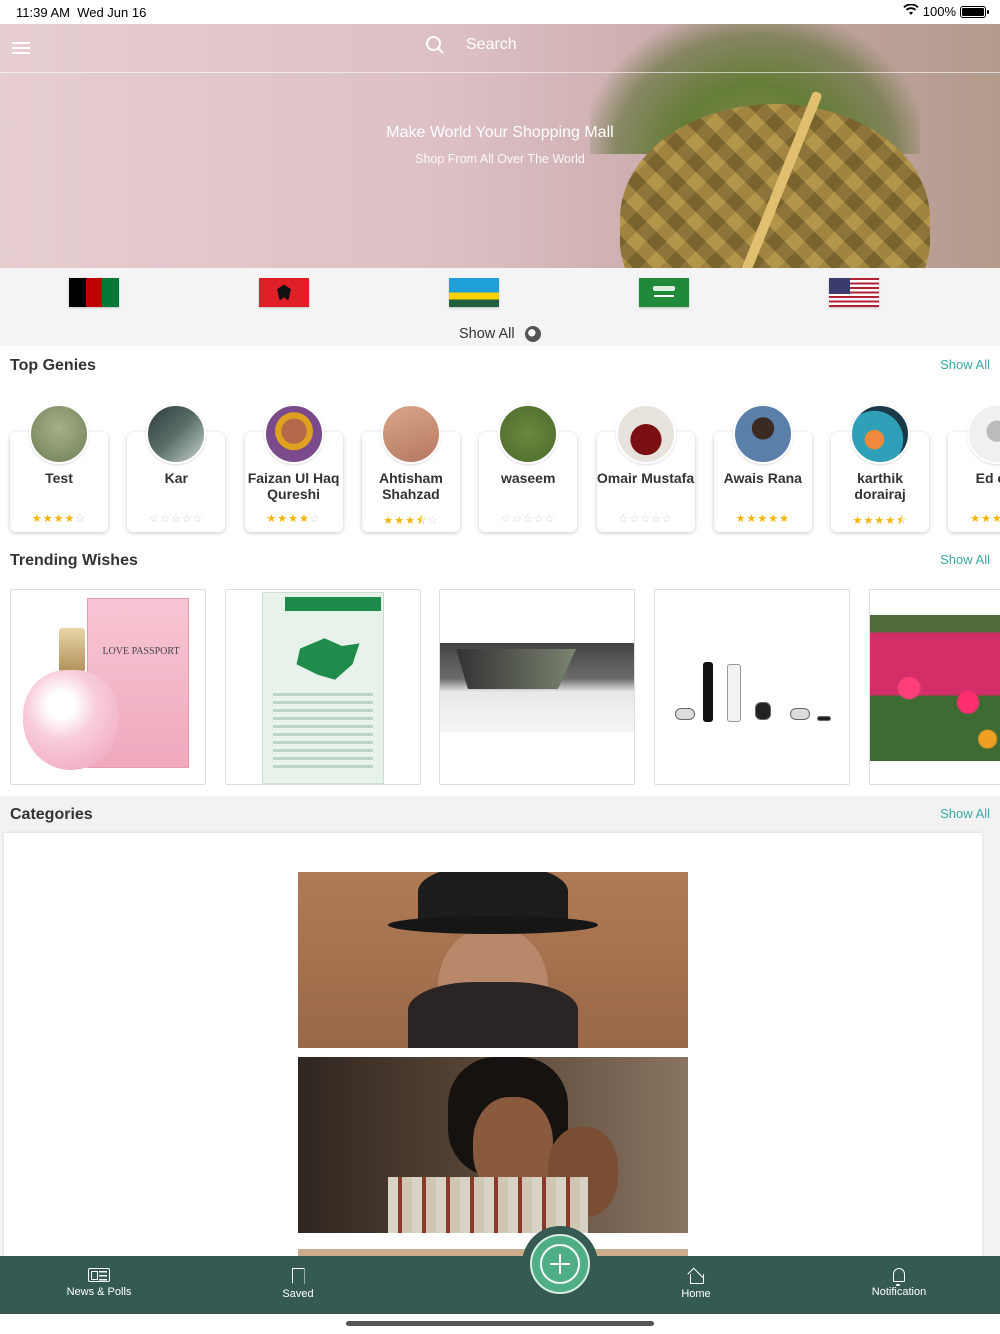 This screenshot has width=1000, height=1334. Describe the element at coordinates (528, 478) in the screenshot. I see `genie-name: waseem` at that location.